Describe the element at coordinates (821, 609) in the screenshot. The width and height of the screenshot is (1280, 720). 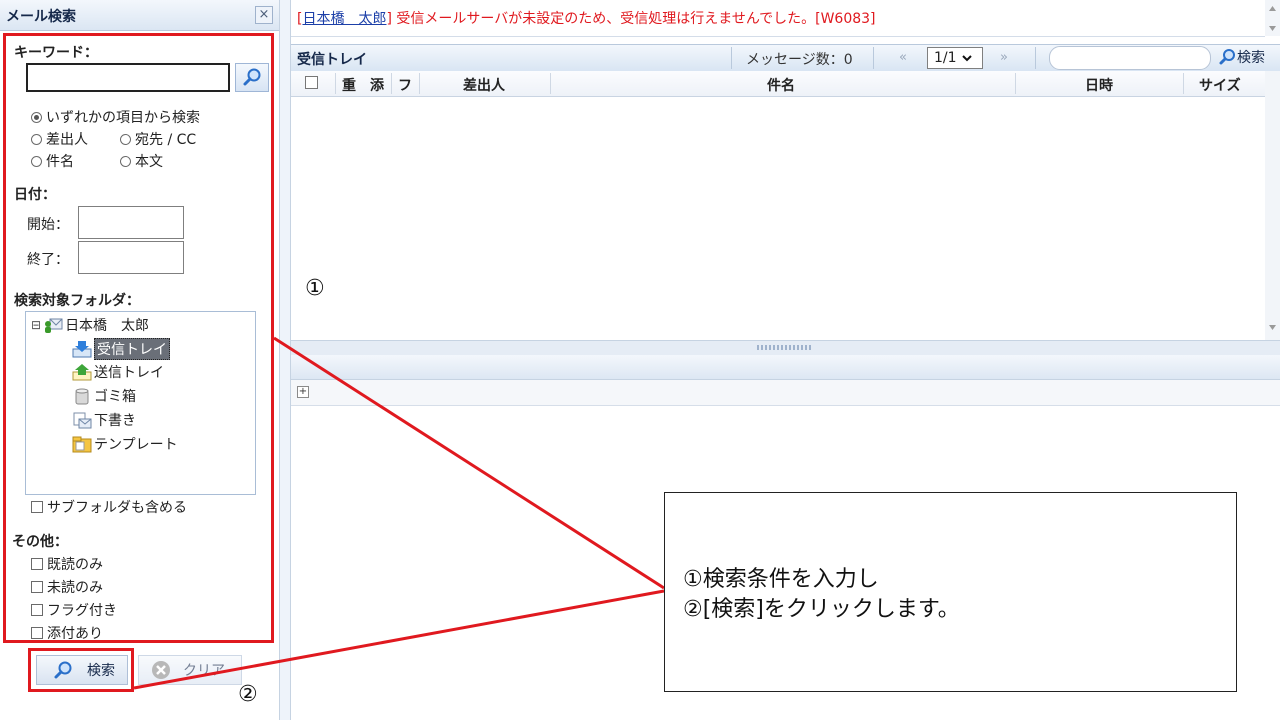
I see `callout-line-2: ②[検索]をクリックします。` at that location.